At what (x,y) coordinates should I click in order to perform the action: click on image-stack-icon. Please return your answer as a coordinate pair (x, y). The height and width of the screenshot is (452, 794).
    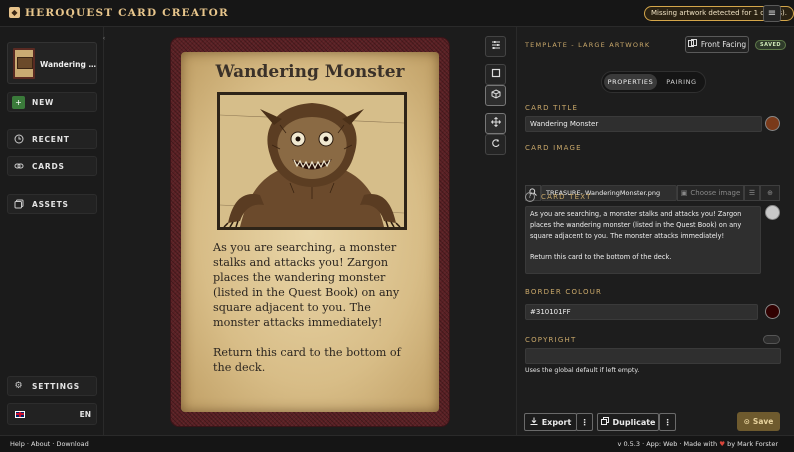
    Looking at the image, I should click on (18, 204).